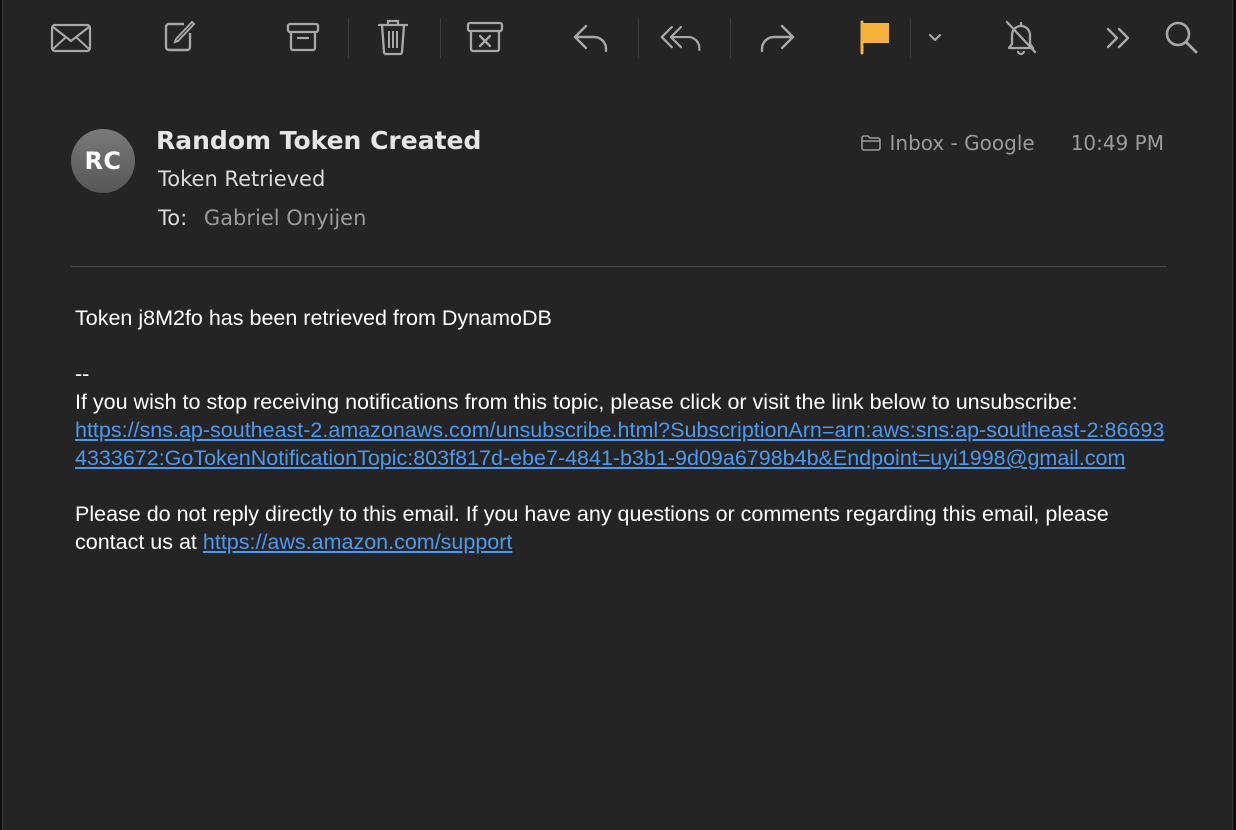 The height and width of the screenshot is (830, 1236). I want to click on envelope-icon, so click(71, 38).